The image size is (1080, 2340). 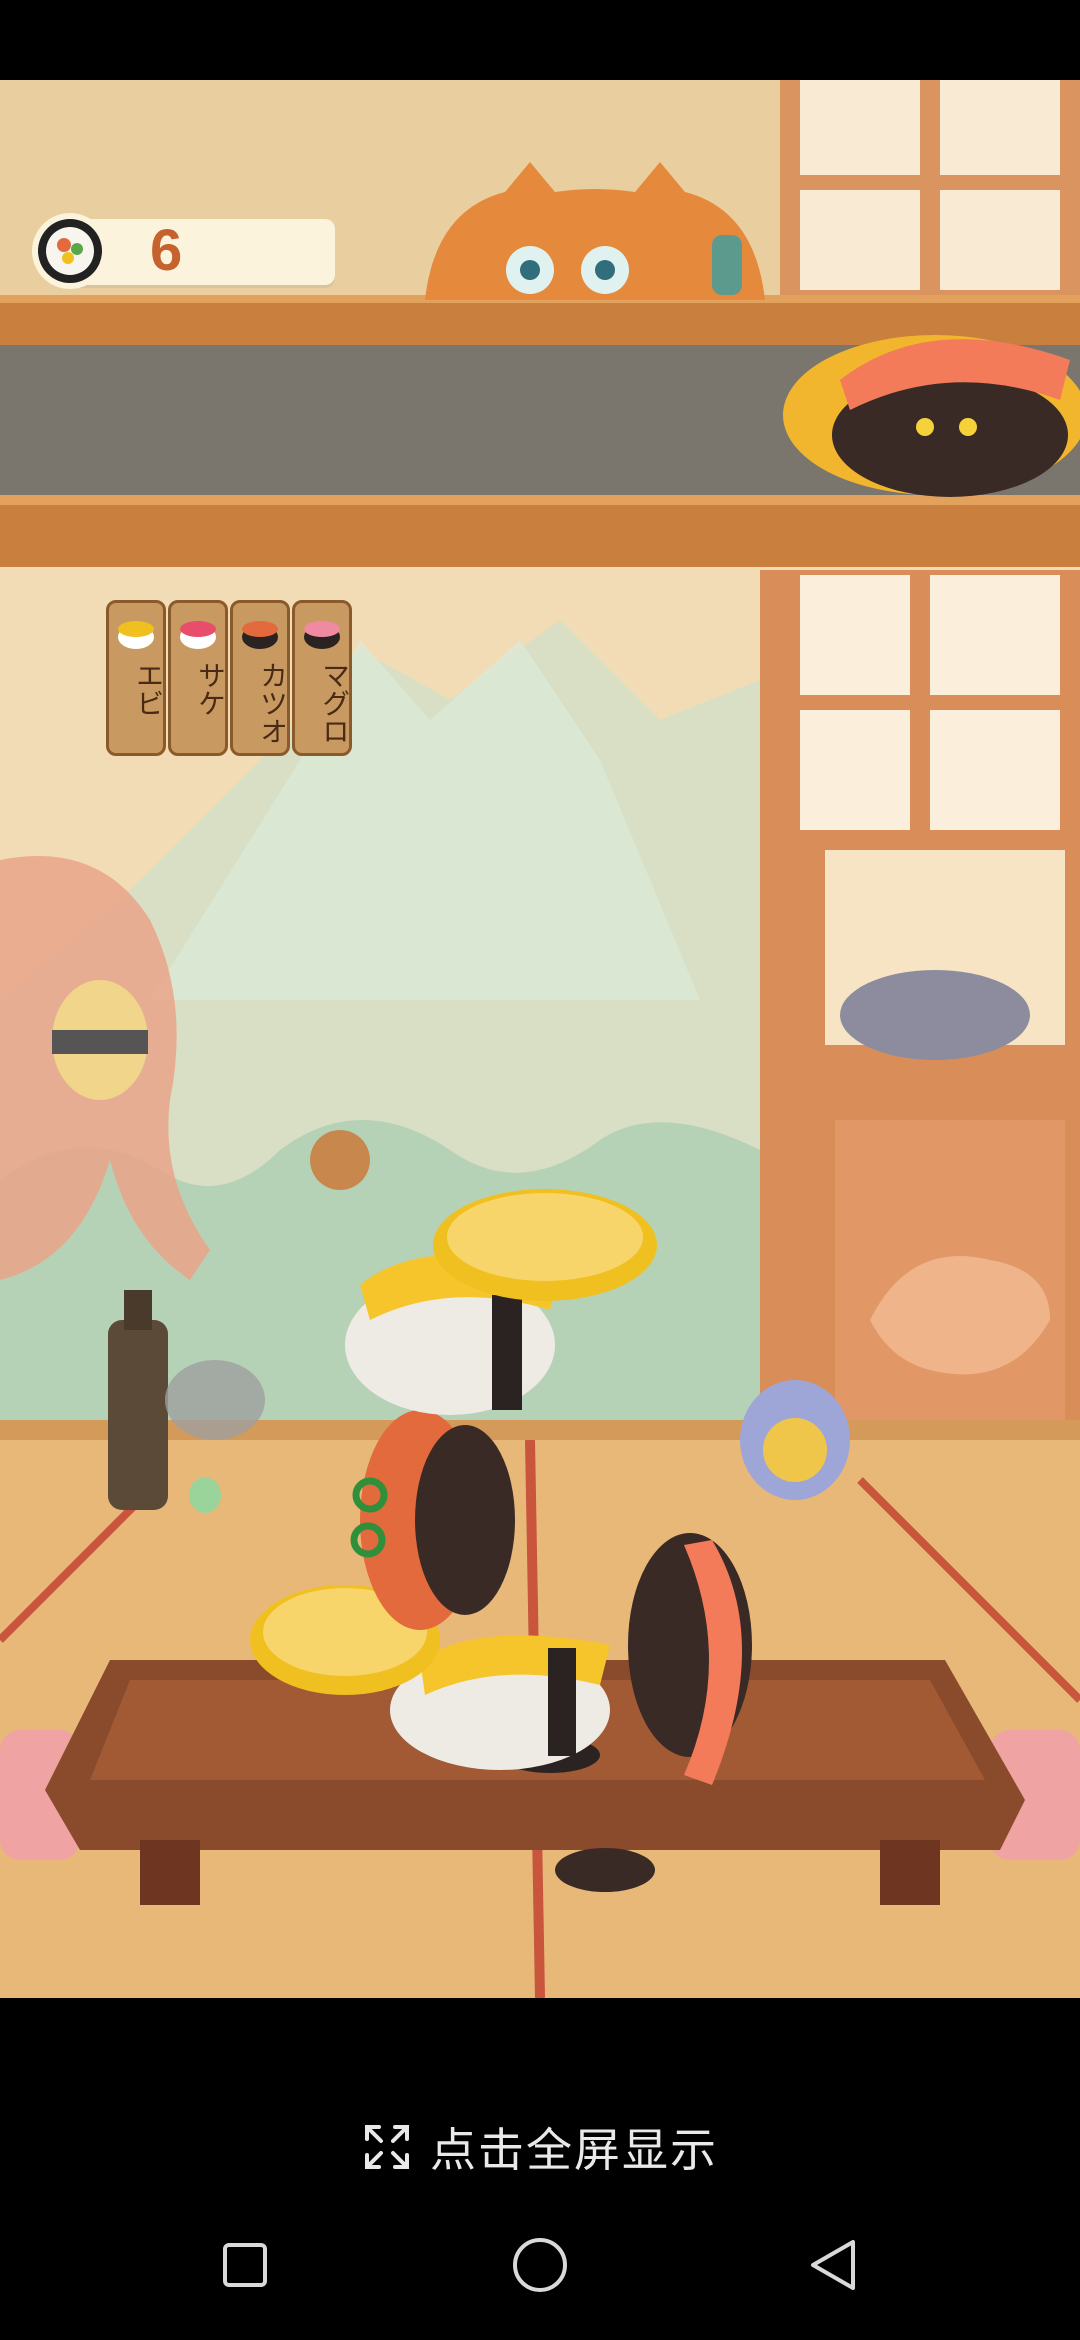 I want to click on sake-sushi-icon, so click(x=198, y=635).